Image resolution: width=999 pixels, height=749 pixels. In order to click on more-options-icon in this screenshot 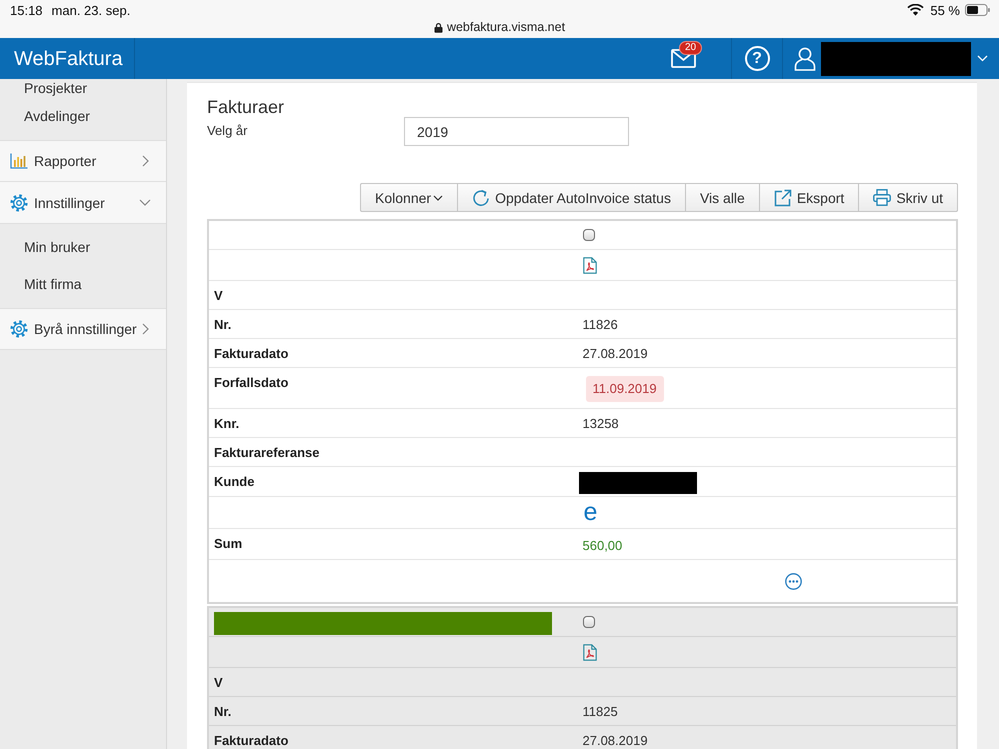, I will do `click(793, 581)`.